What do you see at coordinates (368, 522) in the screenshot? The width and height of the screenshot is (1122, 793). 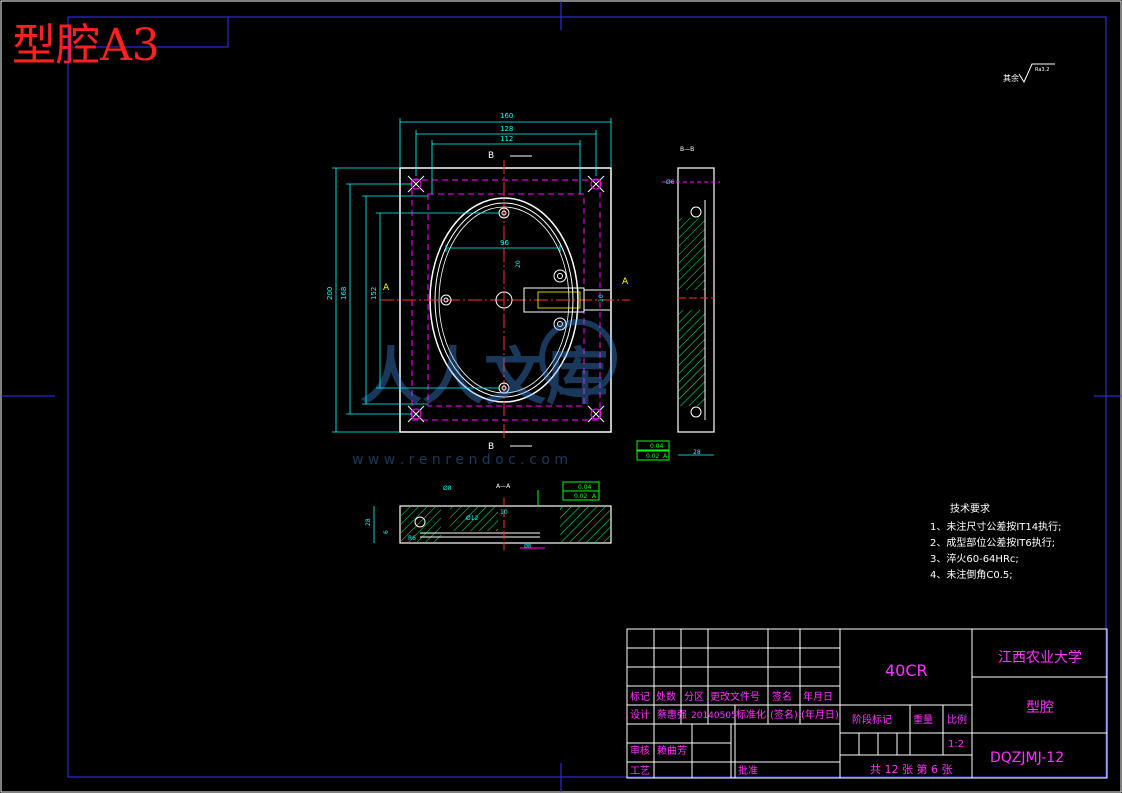 I see `aa-dim-28: 28` at bounding box center [368, 522].